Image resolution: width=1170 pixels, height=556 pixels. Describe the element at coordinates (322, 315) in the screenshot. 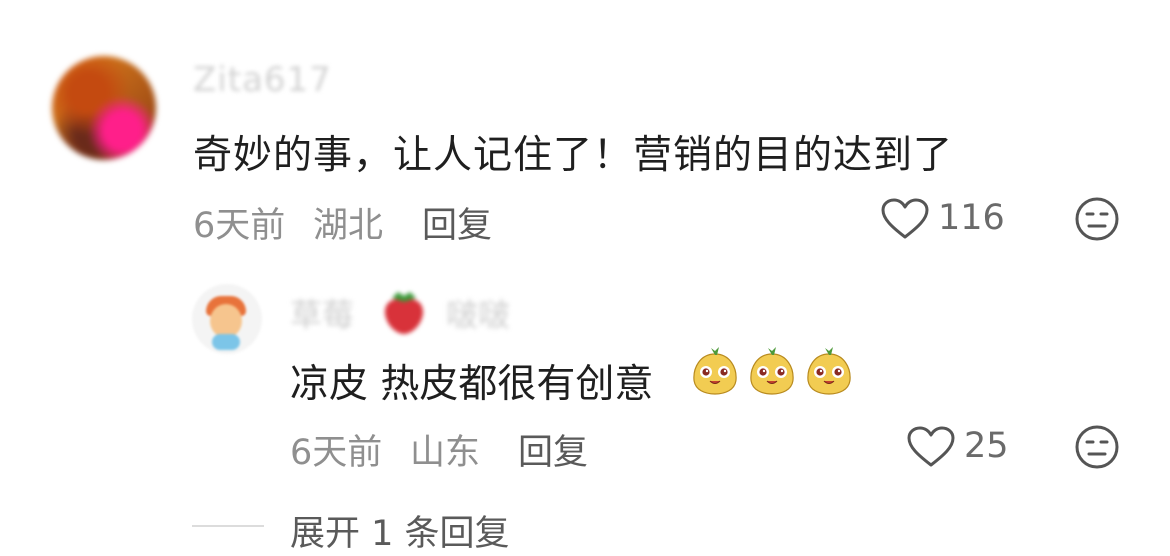

I see `reply-username-part1: 草莓` at that location.